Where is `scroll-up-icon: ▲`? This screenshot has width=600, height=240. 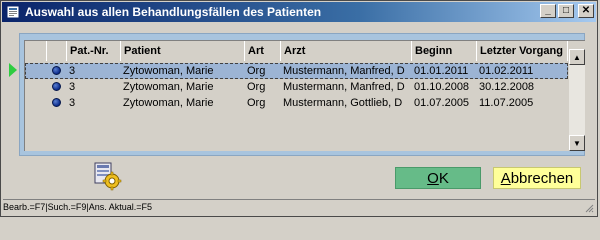 scroll-up-icon: ▲ is located at coordinates (577, 57).